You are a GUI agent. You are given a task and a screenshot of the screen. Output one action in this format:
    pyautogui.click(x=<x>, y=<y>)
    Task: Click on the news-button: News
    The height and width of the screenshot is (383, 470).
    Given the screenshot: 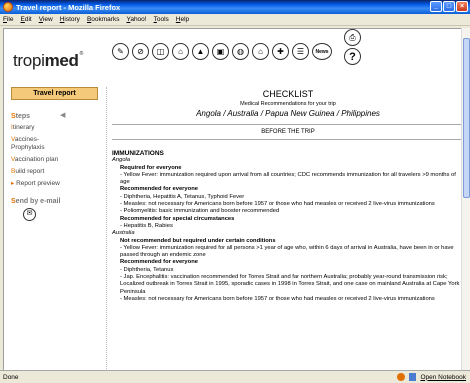 What is the action you would take?
    pyautogui.click(x=322, y=51)
    